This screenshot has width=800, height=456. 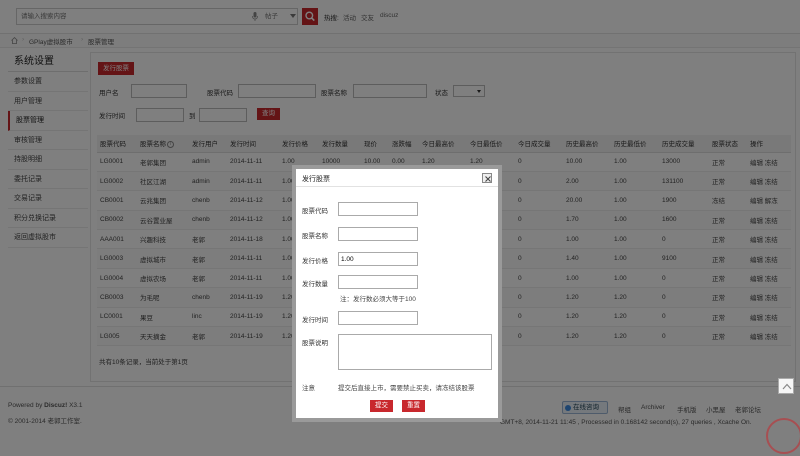 What do you see at coordinates (315, 261) in the screenshot?
I see `dialog-price-label: 发行价格` at bounding box center [315, 261].